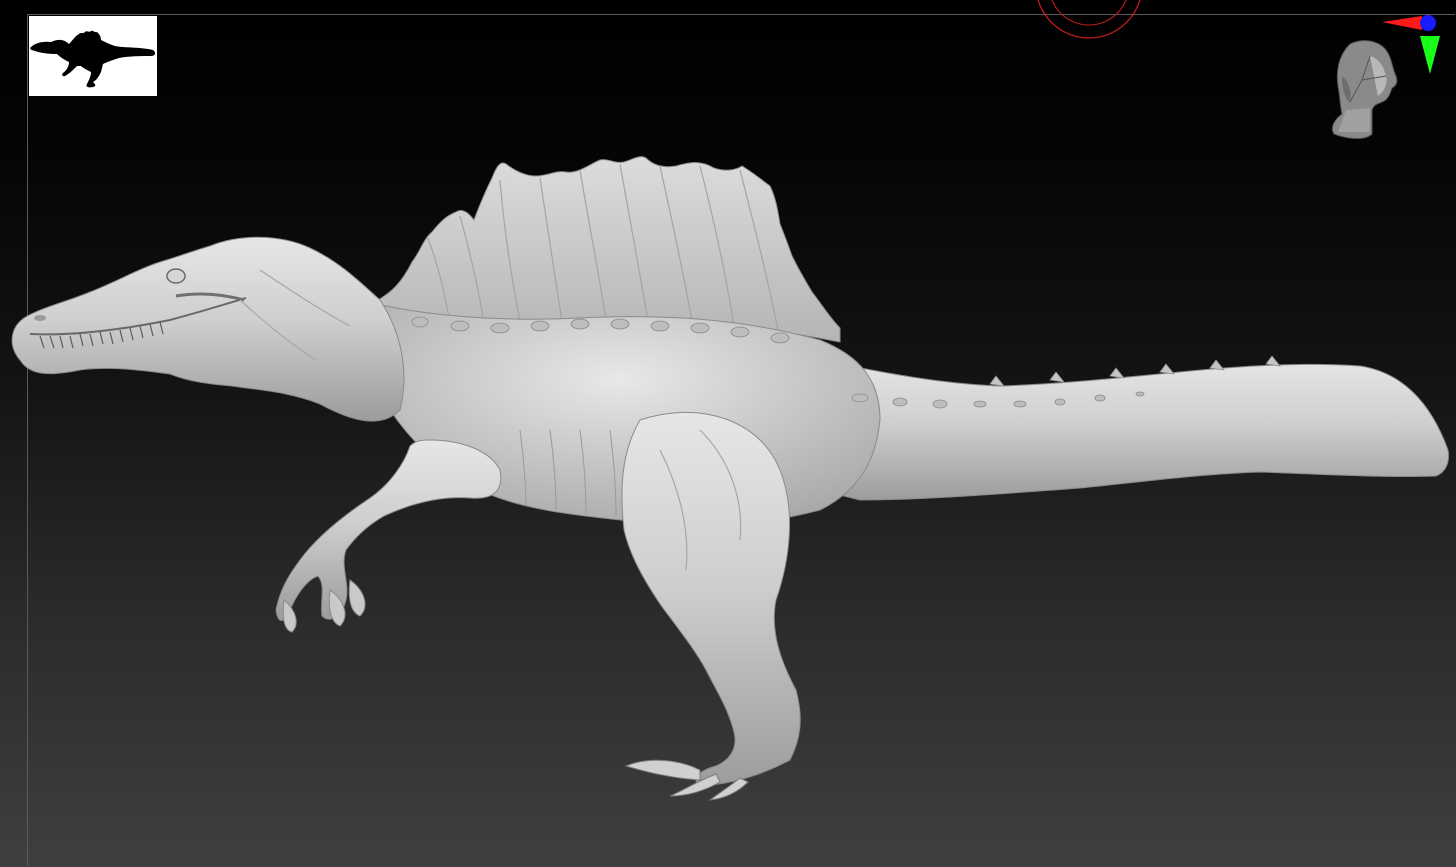 The image size is (1456, 867). I want to click on axis-gizmo-icon, so click(1411, 44).